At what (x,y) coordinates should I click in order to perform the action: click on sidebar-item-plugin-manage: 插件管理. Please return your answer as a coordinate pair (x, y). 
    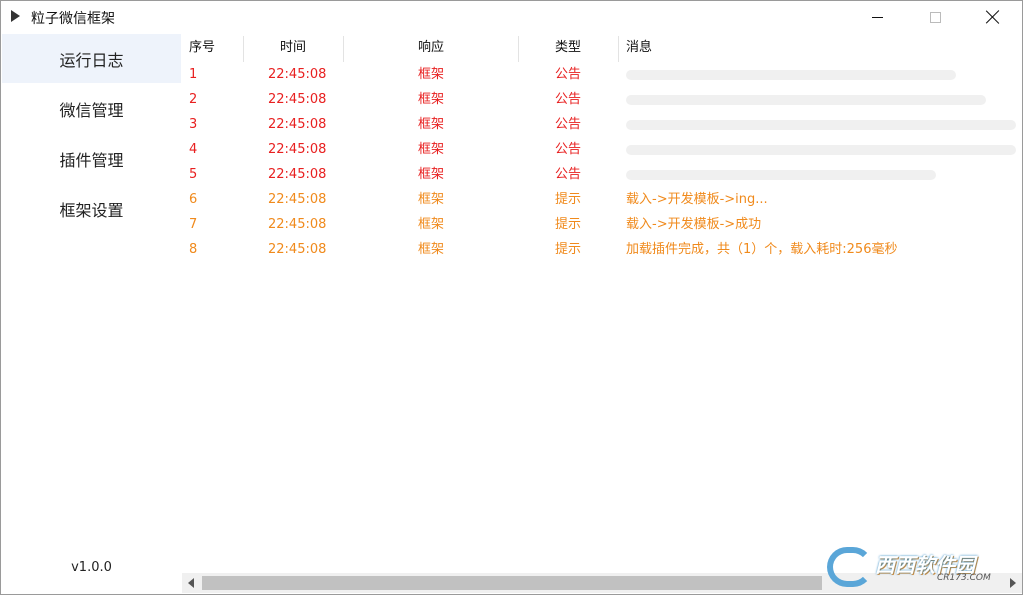
    Looking at the image, I should click on (91, 158).